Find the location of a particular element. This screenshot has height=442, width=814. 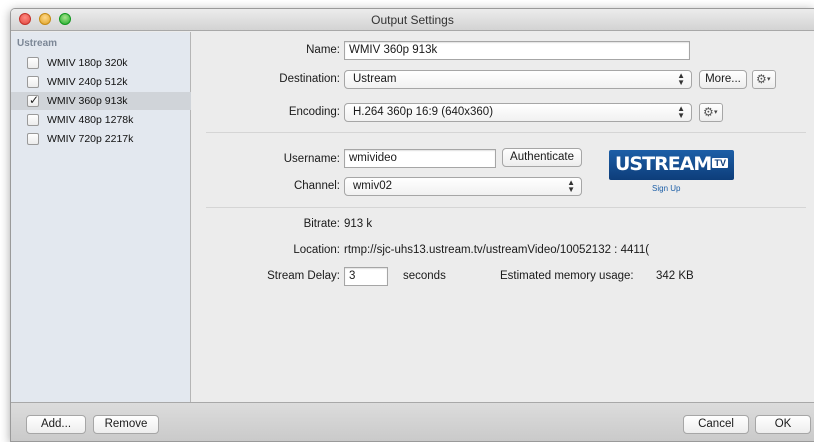

checkmark-icon: ✓ is located at coordinates (34, 100).